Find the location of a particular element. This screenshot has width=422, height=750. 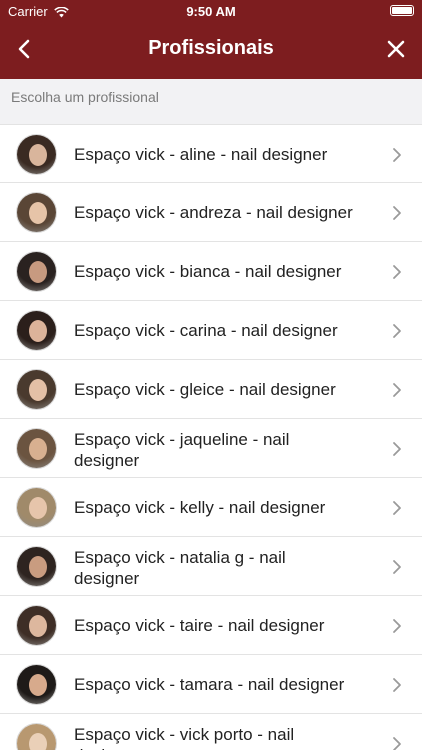

page-title: Profissionais is located at coordinates (211, 48).